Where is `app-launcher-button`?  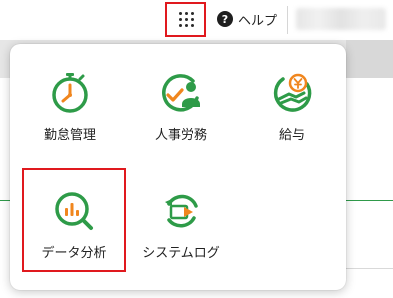
app-launcher-button is located at coordinates (185, 19).